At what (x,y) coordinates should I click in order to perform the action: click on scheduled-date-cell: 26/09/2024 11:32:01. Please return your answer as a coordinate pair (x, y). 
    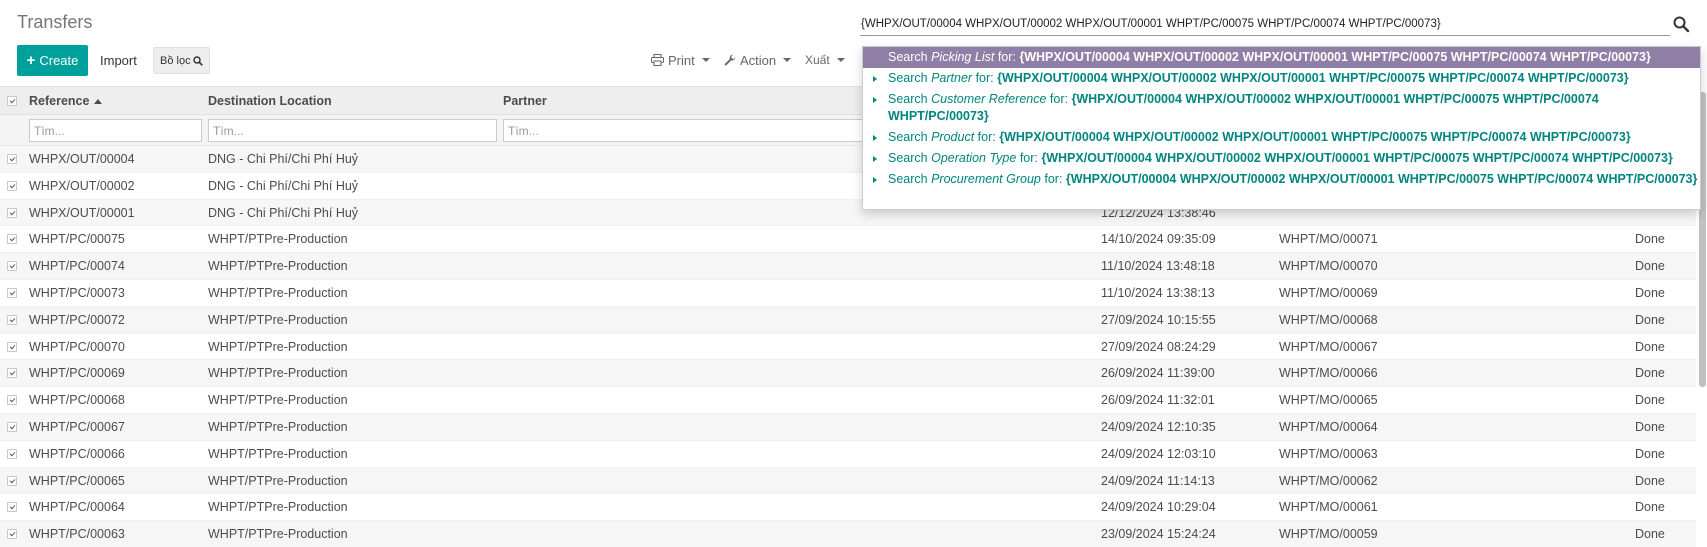
    Looking at the image, I should click on (1158, 400).